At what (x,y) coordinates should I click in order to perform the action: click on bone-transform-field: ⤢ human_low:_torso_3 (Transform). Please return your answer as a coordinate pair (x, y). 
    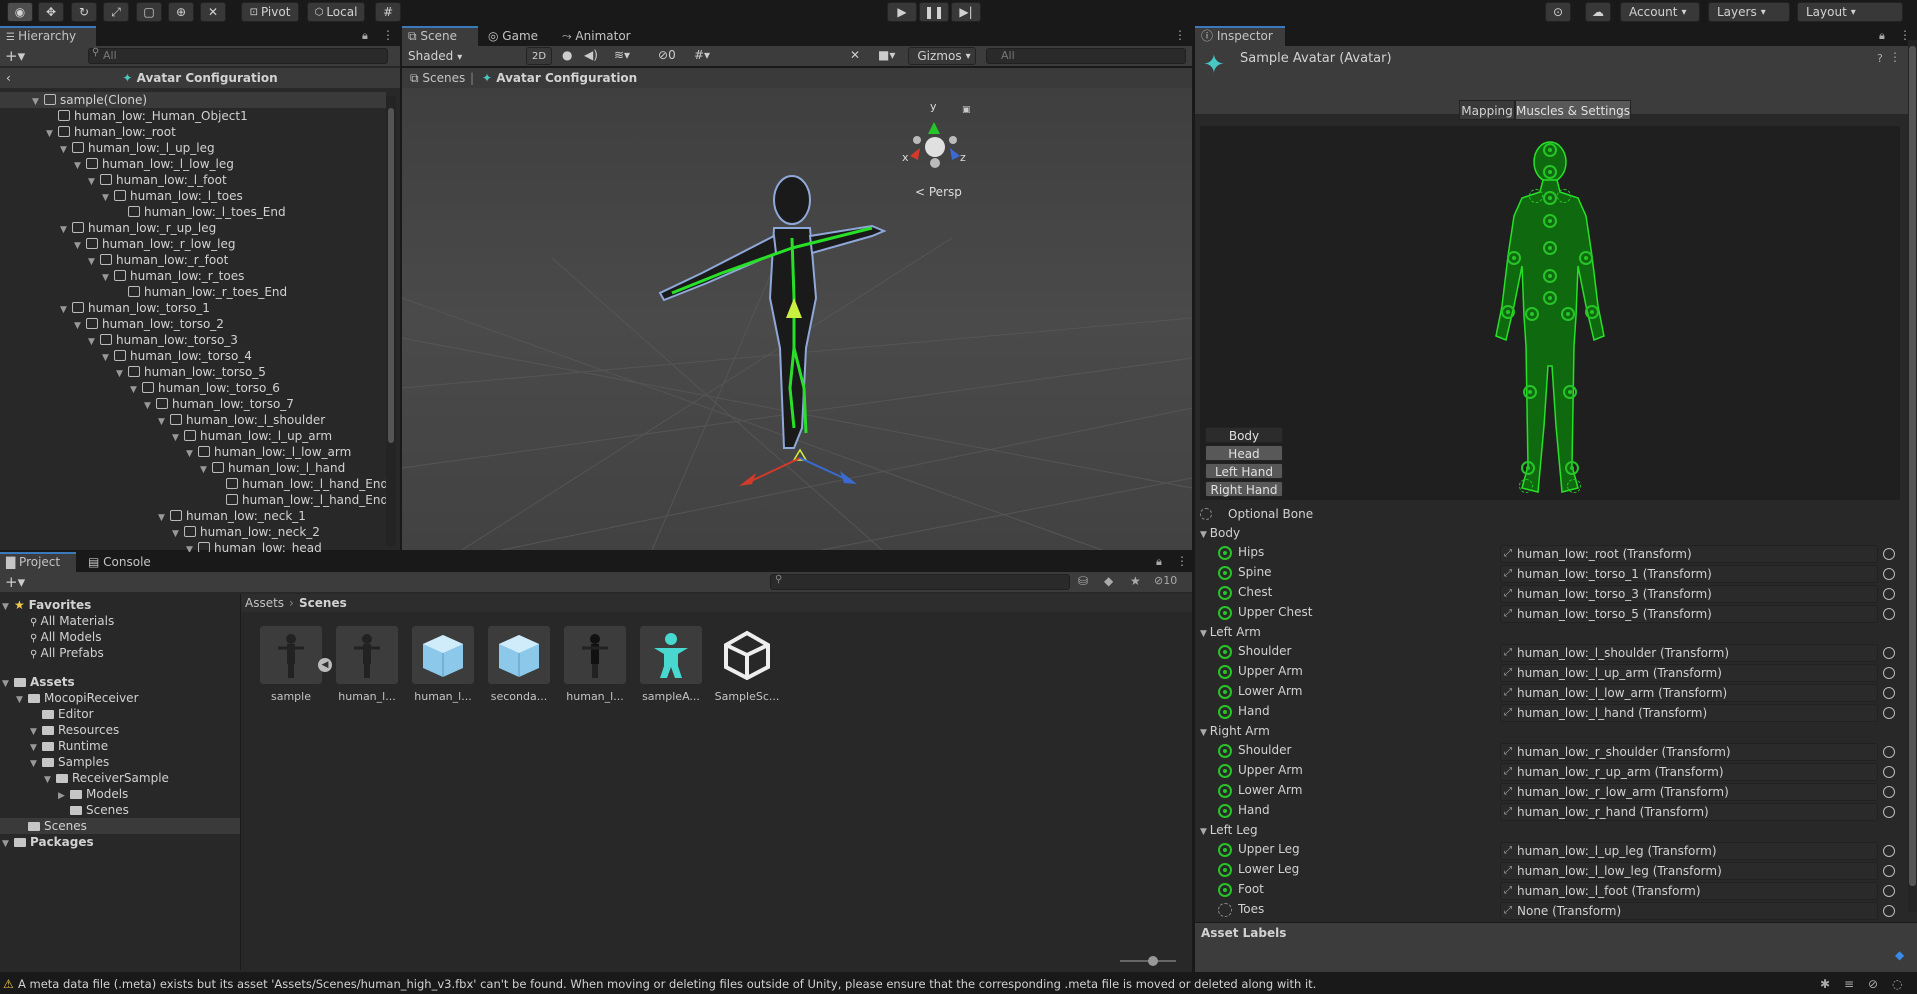
    Looking at the image, I should click on (1689, 594).